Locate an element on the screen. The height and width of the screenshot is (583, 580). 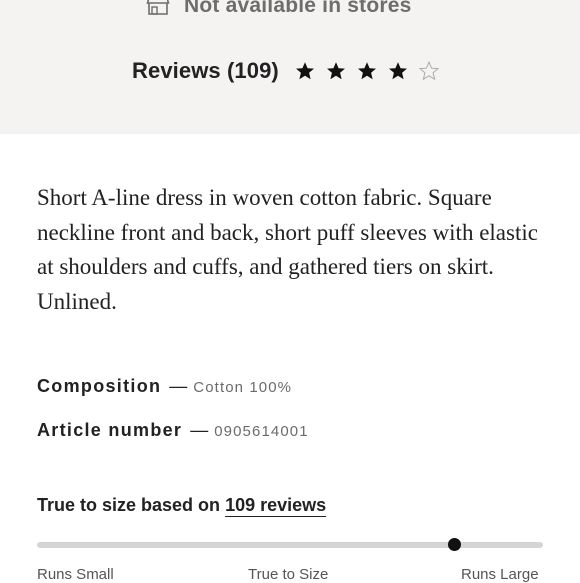
article-number-row: Article number — 0905614001 is located at coordinates (173, 430).